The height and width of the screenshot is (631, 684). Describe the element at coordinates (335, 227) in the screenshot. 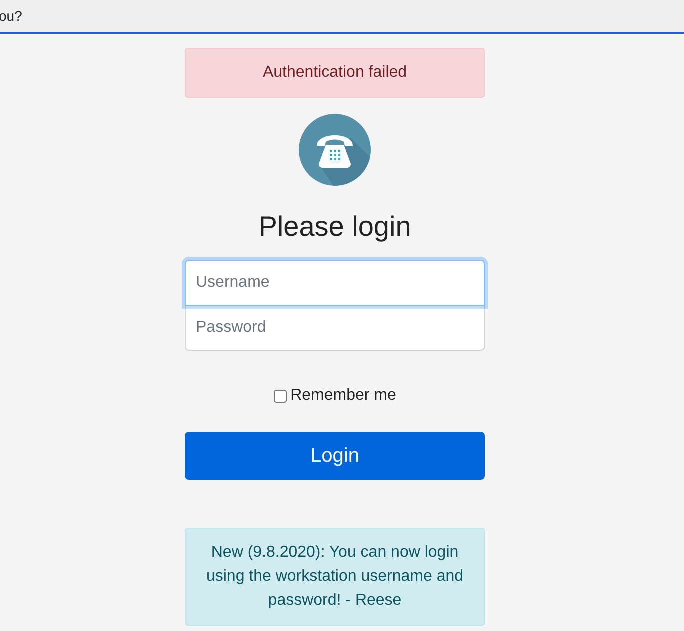

I see `login-heading: Please login` at that location.